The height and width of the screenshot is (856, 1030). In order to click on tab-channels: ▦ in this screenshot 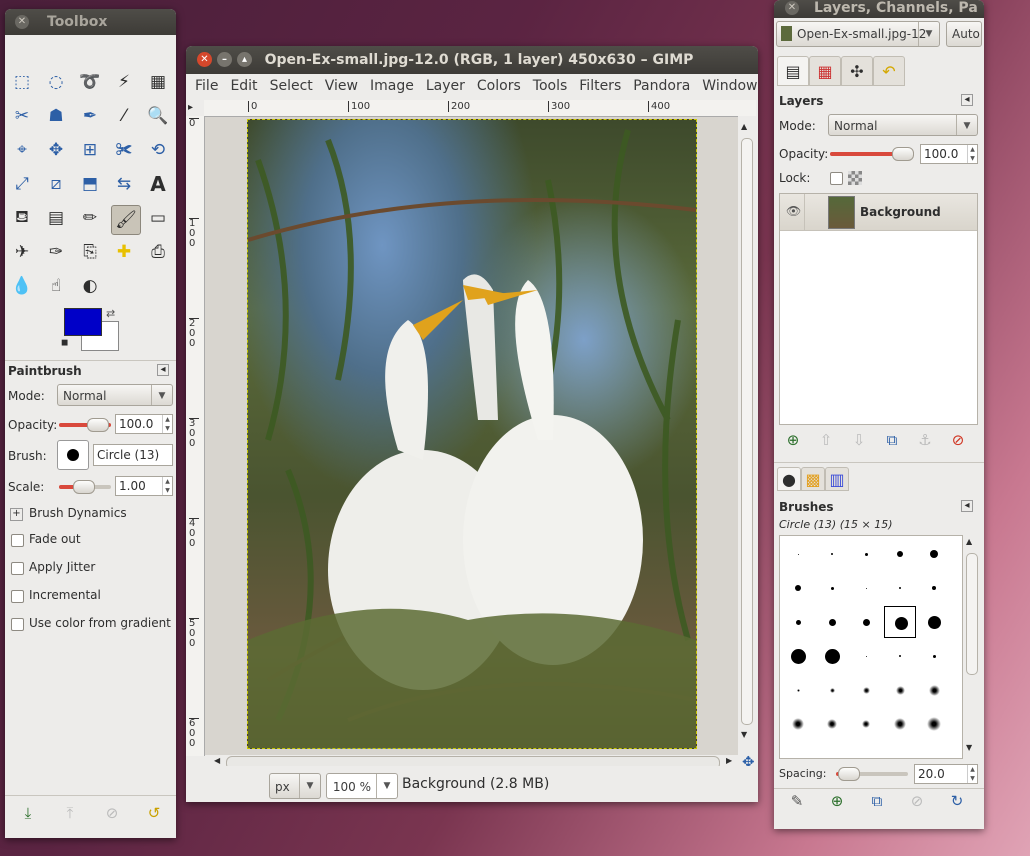, I will do `click(825, 71)`.